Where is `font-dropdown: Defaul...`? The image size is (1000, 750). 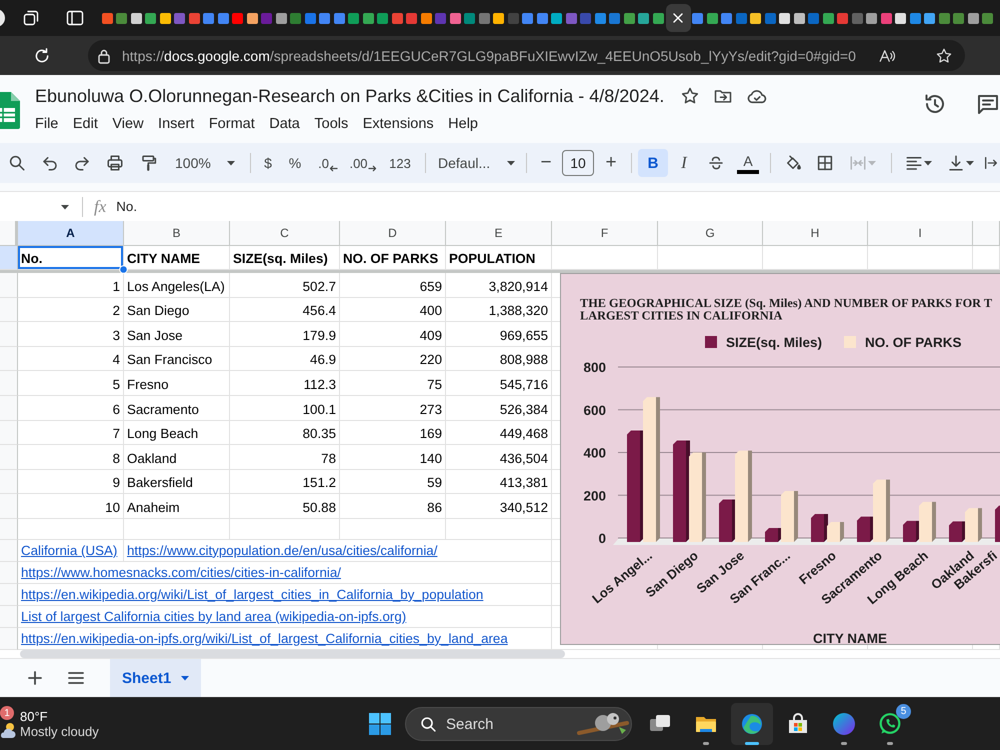 font-dropdown: Defaul... is located at coordinates (476, 163).